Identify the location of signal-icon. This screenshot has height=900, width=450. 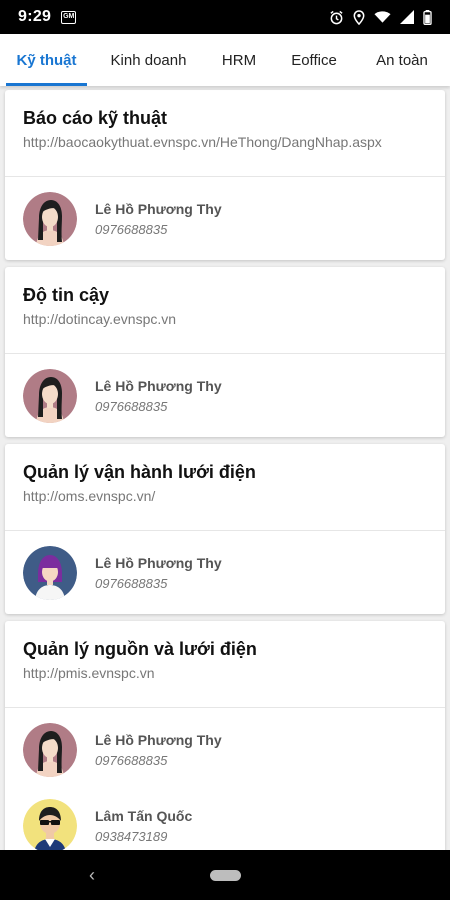
(407, 17).